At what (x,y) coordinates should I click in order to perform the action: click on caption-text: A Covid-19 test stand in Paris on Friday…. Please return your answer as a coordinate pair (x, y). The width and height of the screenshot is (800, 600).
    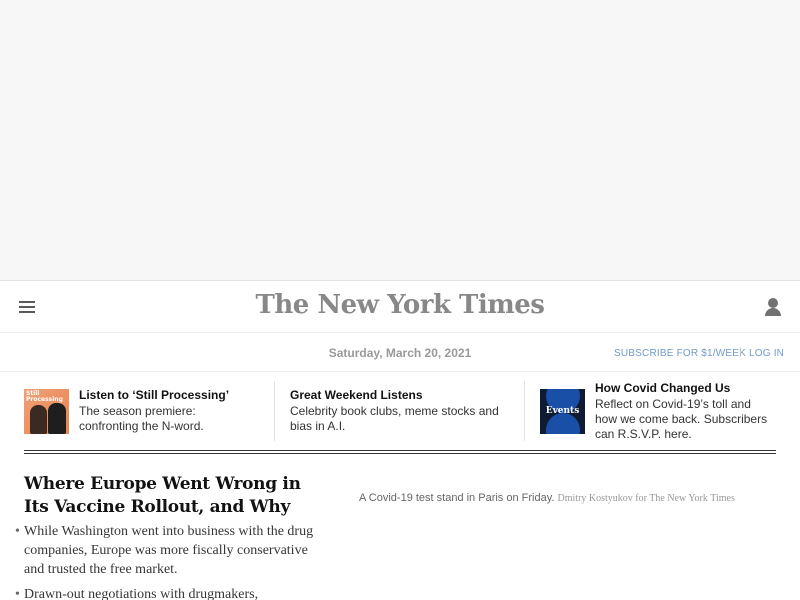
    Looking at the image, I should click on (457, 498).